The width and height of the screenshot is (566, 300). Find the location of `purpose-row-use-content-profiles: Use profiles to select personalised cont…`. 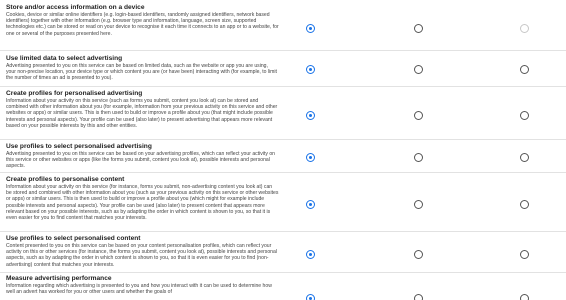

purpose-row-use-content-profiles: Use profiles to select personalised cont… is located at coordinates (283, 252).